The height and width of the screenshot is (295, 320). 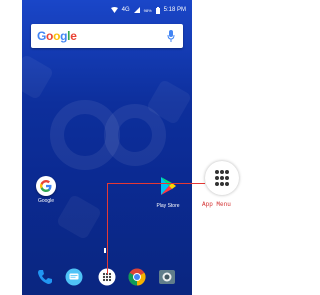 What do you see at coordinates (174, 10) in the screenshot?
I see `clock: 5:18 PM` at bounding box center [174, 10].